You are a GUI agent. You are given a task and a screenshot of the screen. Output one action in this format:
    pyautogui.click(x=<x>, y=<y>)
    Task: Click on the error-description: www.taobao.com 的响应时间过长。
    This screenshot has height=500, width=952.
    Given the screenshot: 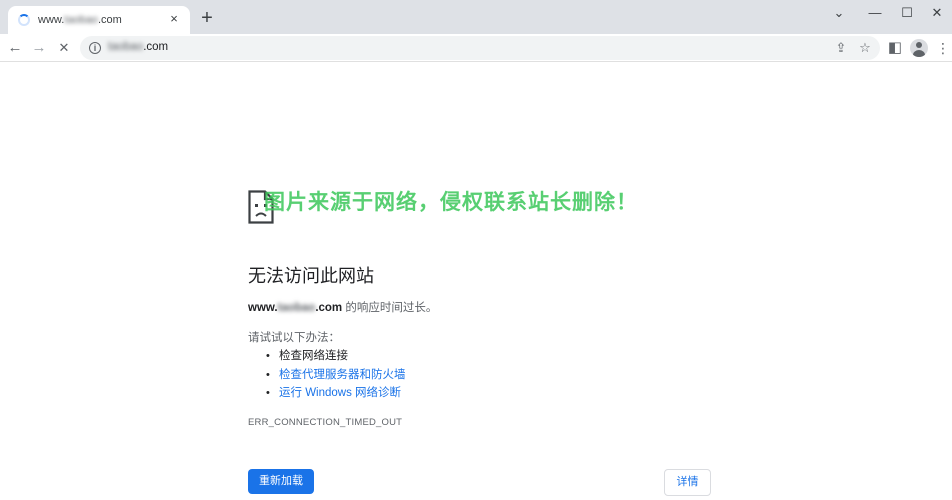 What is the action you would take?
    pyautogui.click(x=343, y=308)
    